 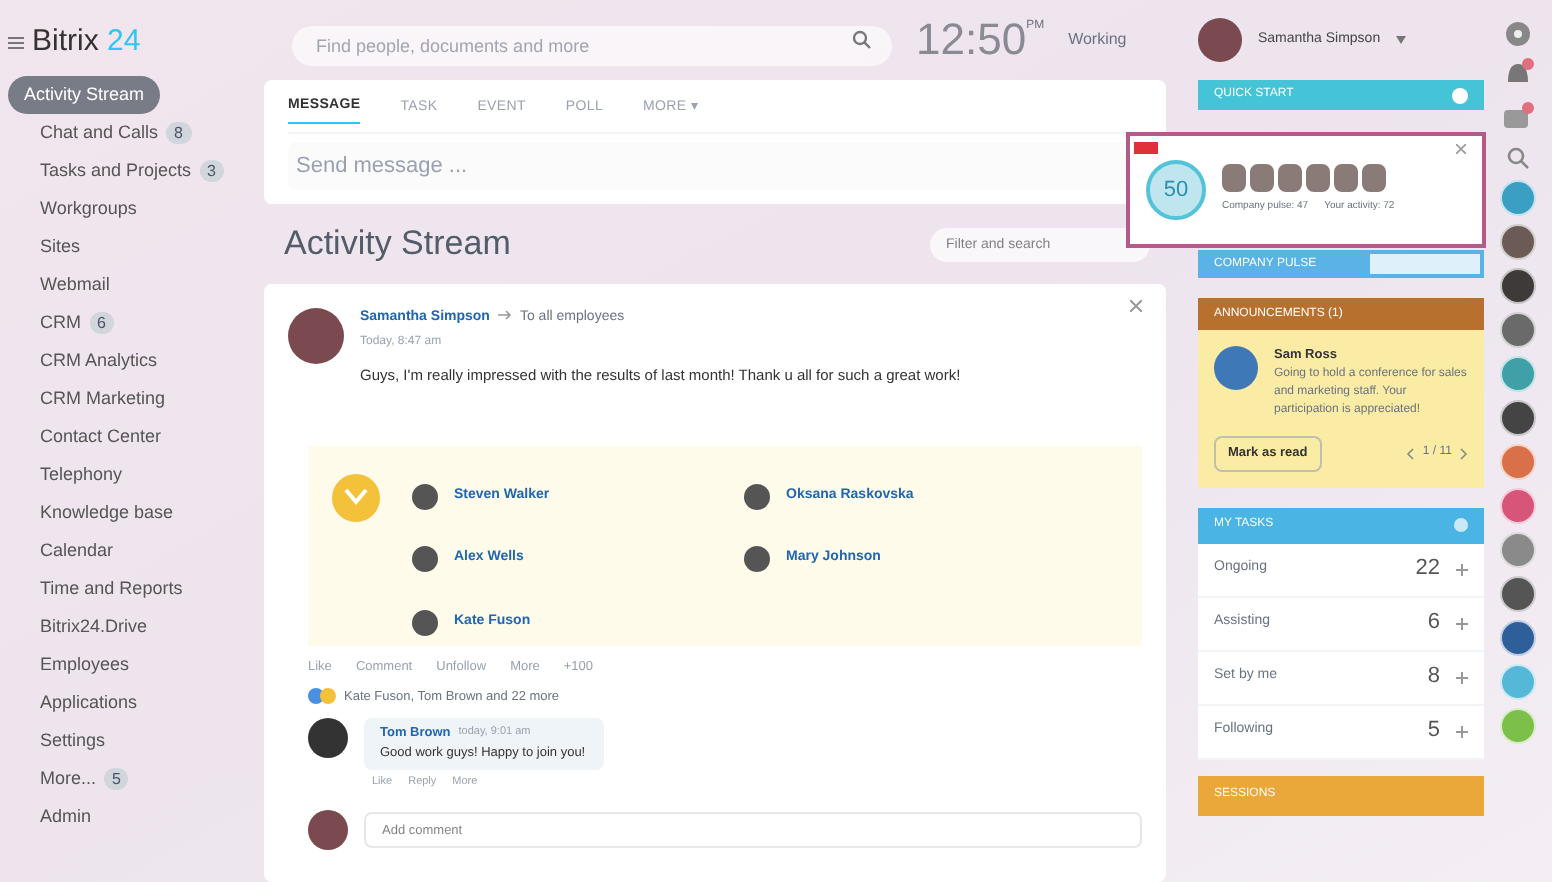 What do you see at coordinates (1146, 148) in the screenshot?
I see `flag-icon` at bounding box center [1146, 148].